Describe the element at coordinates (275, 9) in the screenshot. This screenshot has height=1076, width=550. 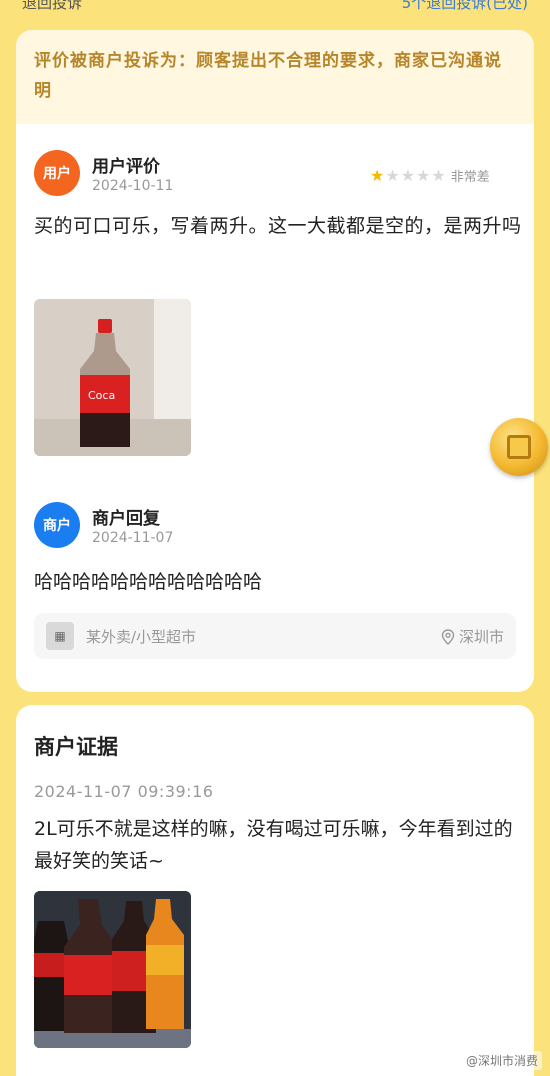
I see `top-strip: 退回投诉 5个退回投诉(已处)` at that location.